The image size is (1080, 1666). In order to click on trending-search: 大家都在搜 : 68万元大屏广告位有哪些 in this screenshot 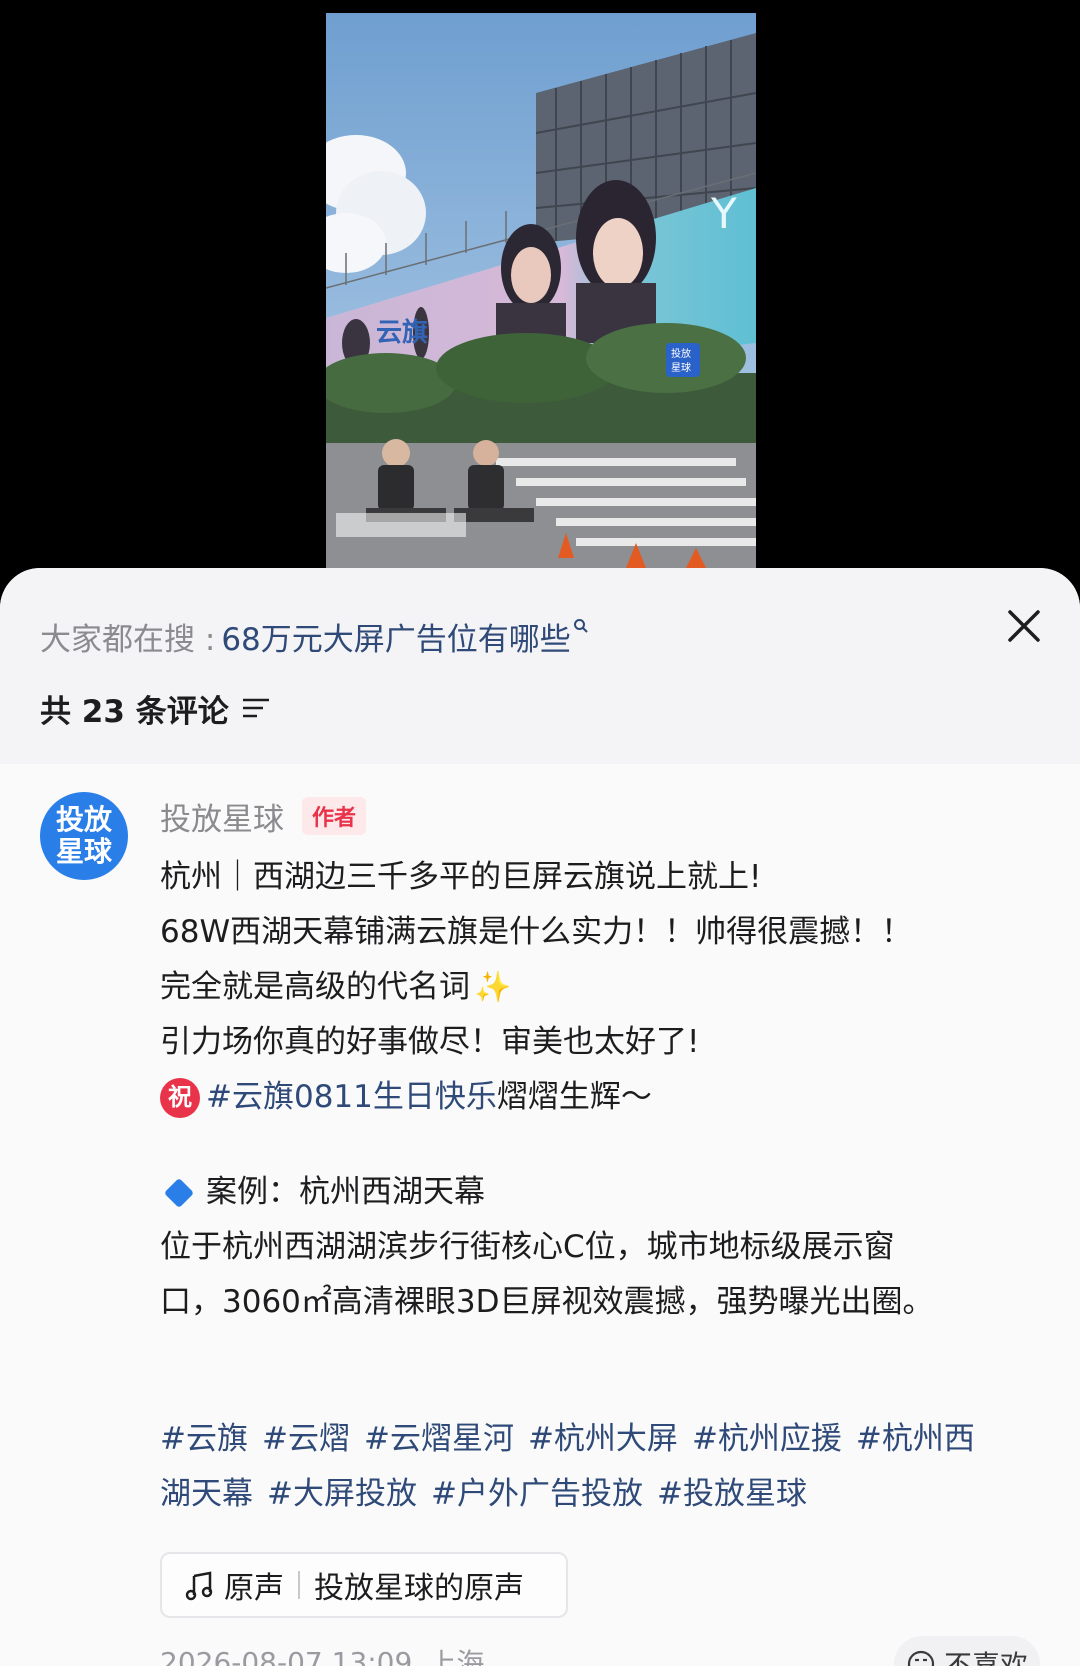, I will do `click(314, 636)`.